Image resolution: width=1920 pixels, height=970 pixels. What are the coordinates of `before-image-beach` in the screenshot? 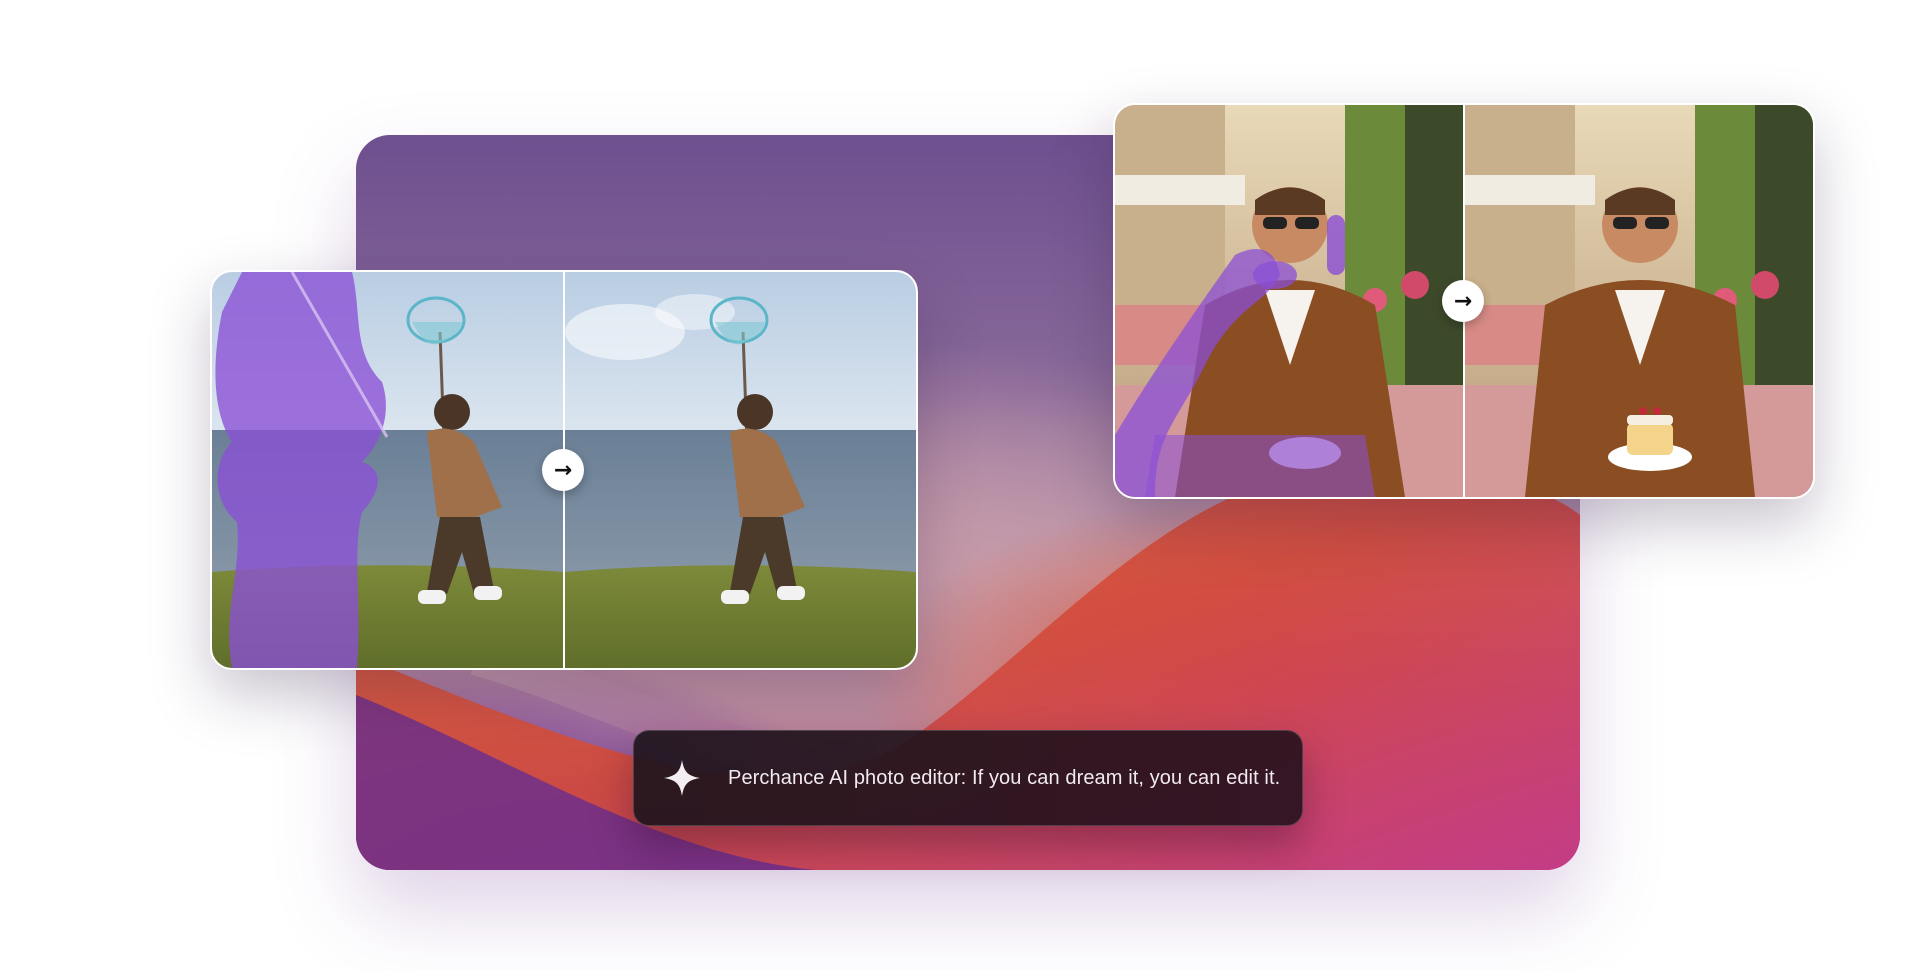 It's located at (387, 470).